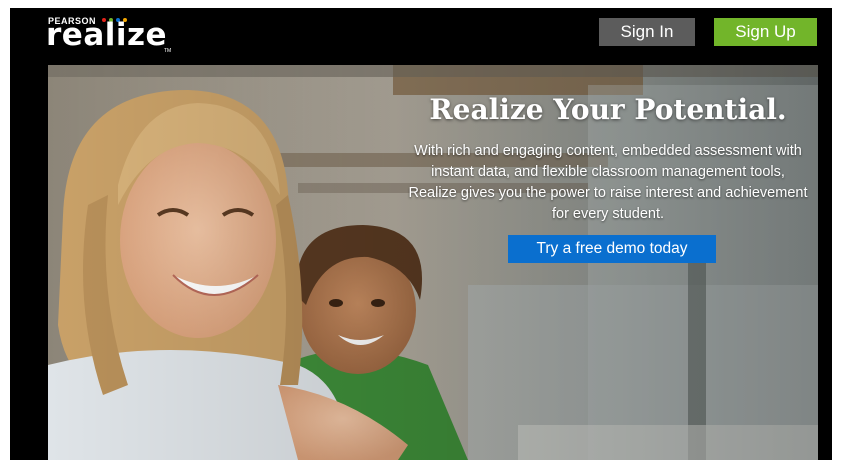 Image resolution: width=842 pixels, height=468 pixels. Describe the element at coordinates (608, 109) in the screenshot. I see `hero-title: Realize Your Potential.` at that location.